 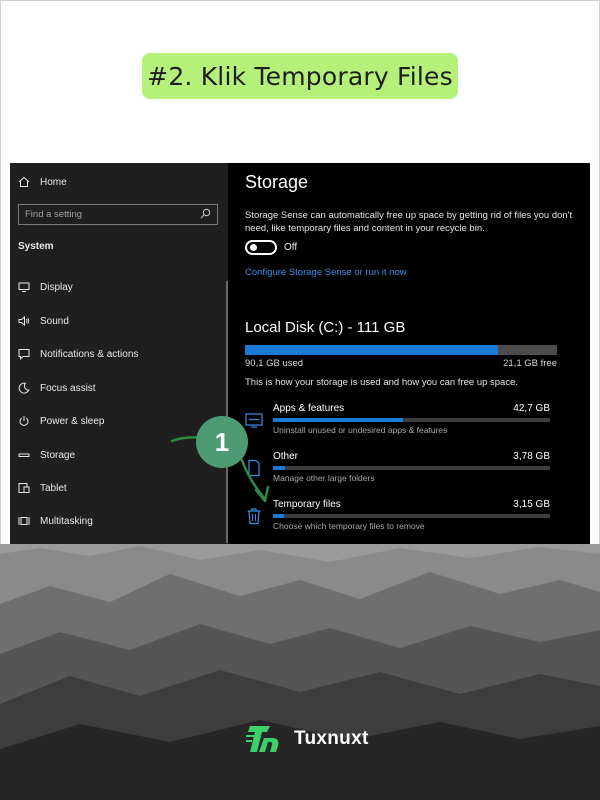 What do you see at coordinates (274, 363) in the screenshot?
I see `disk-used-label: 90,1 GB used` at bounding box center [274, 363].